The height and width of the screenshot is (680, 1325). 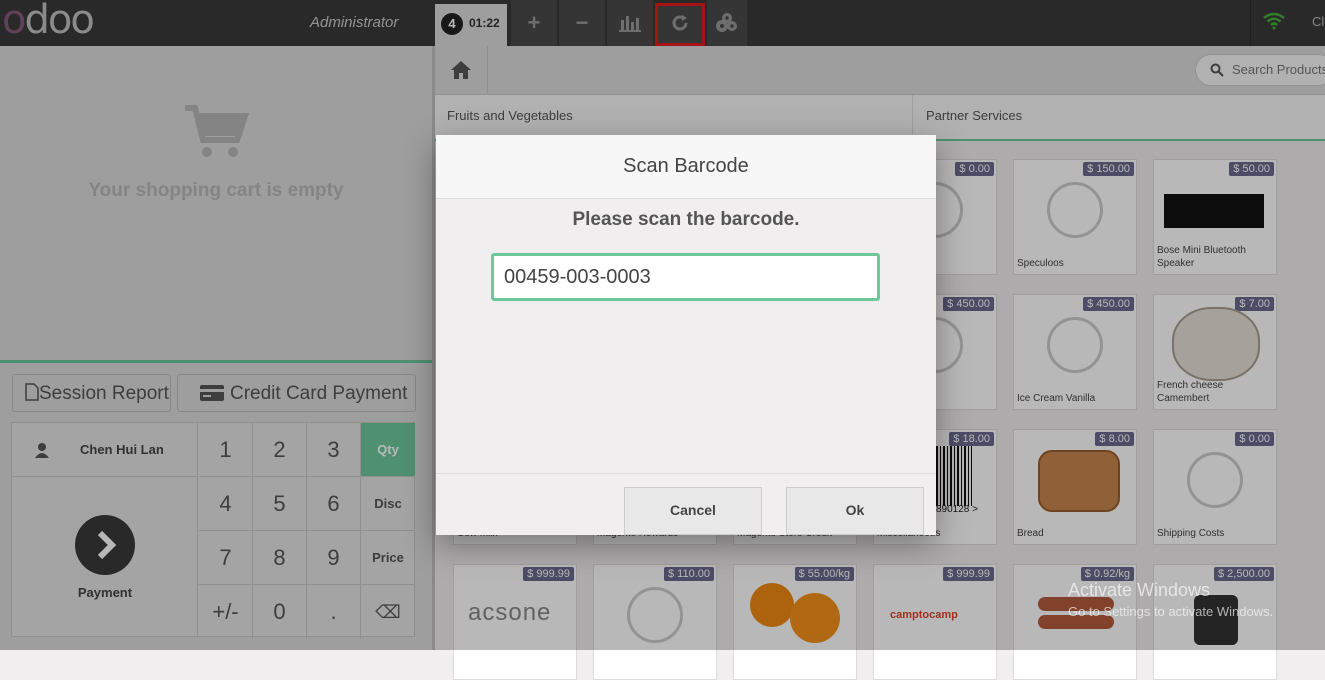 I want to click on activate-windows-title: Activate Windows, so click(x=1139, y=590).